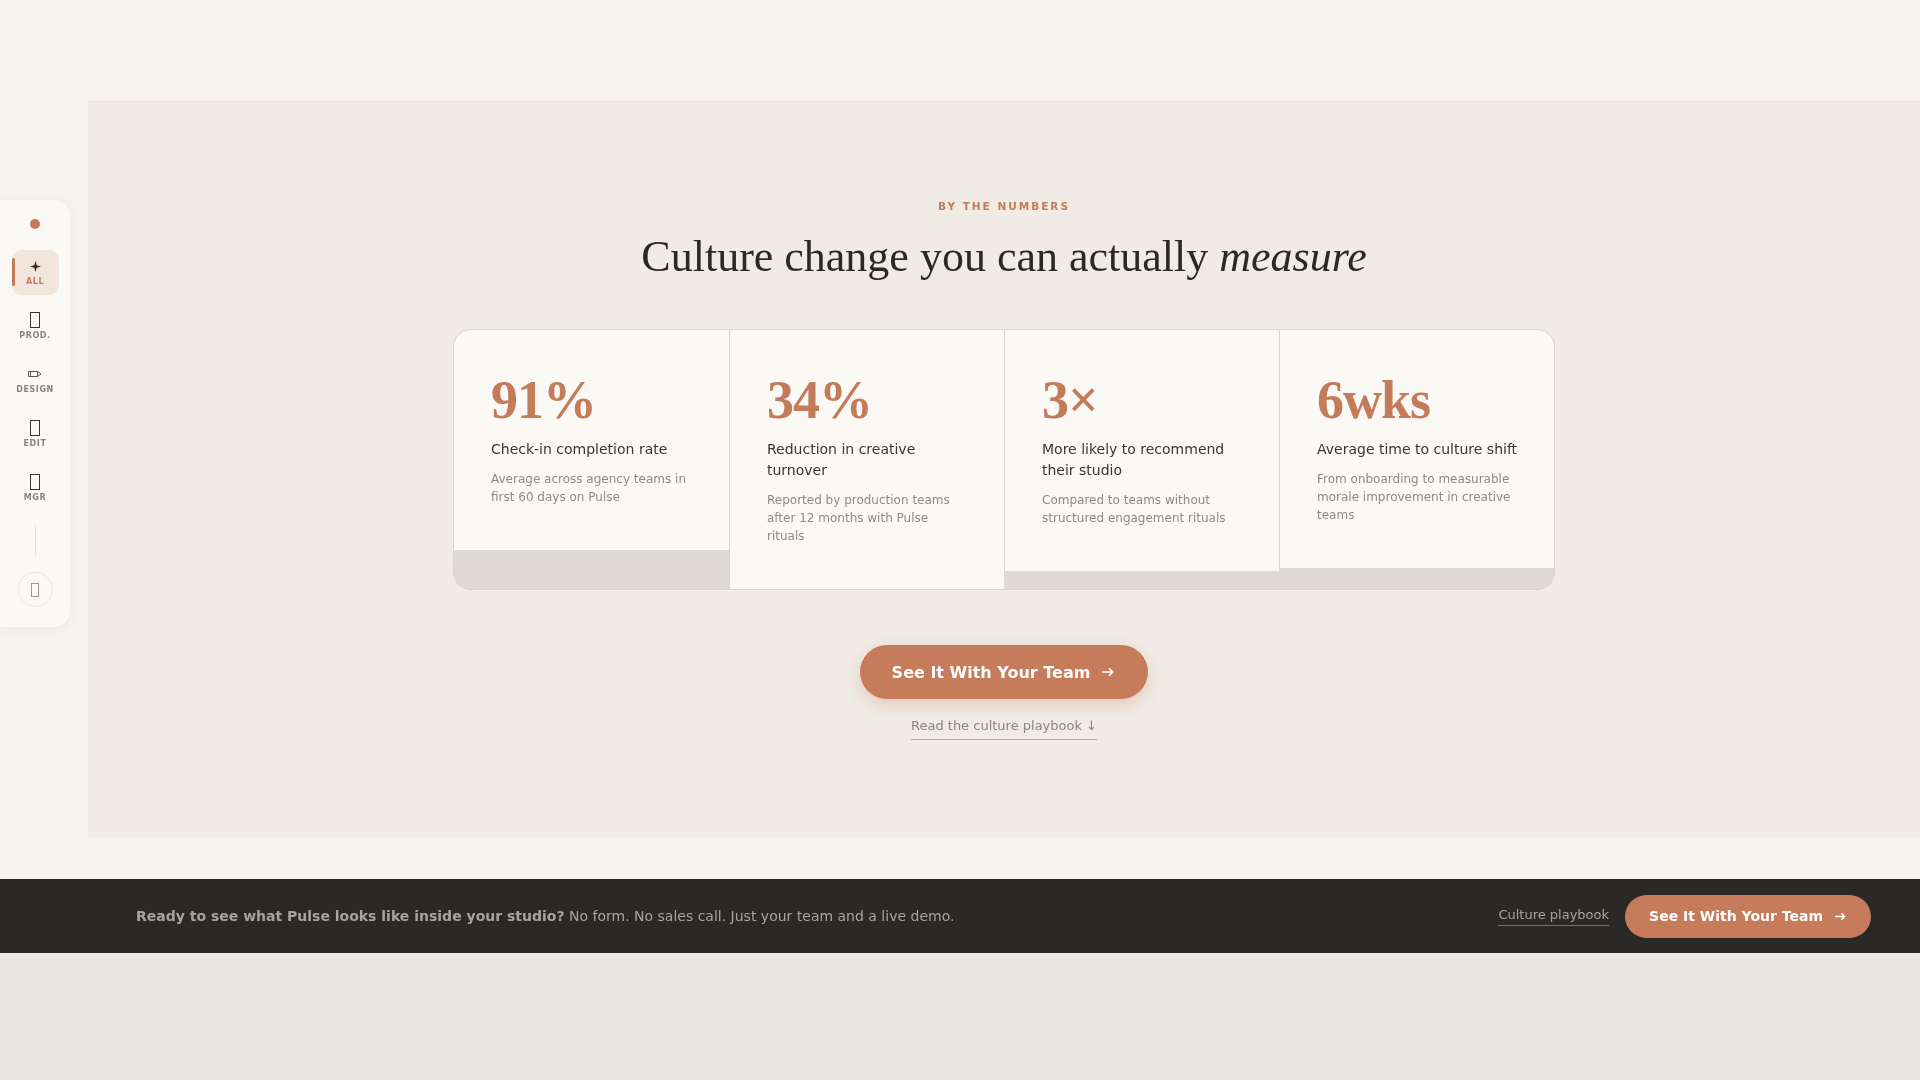  I want to click on sidebar-item: MGR, so click(35, 488).